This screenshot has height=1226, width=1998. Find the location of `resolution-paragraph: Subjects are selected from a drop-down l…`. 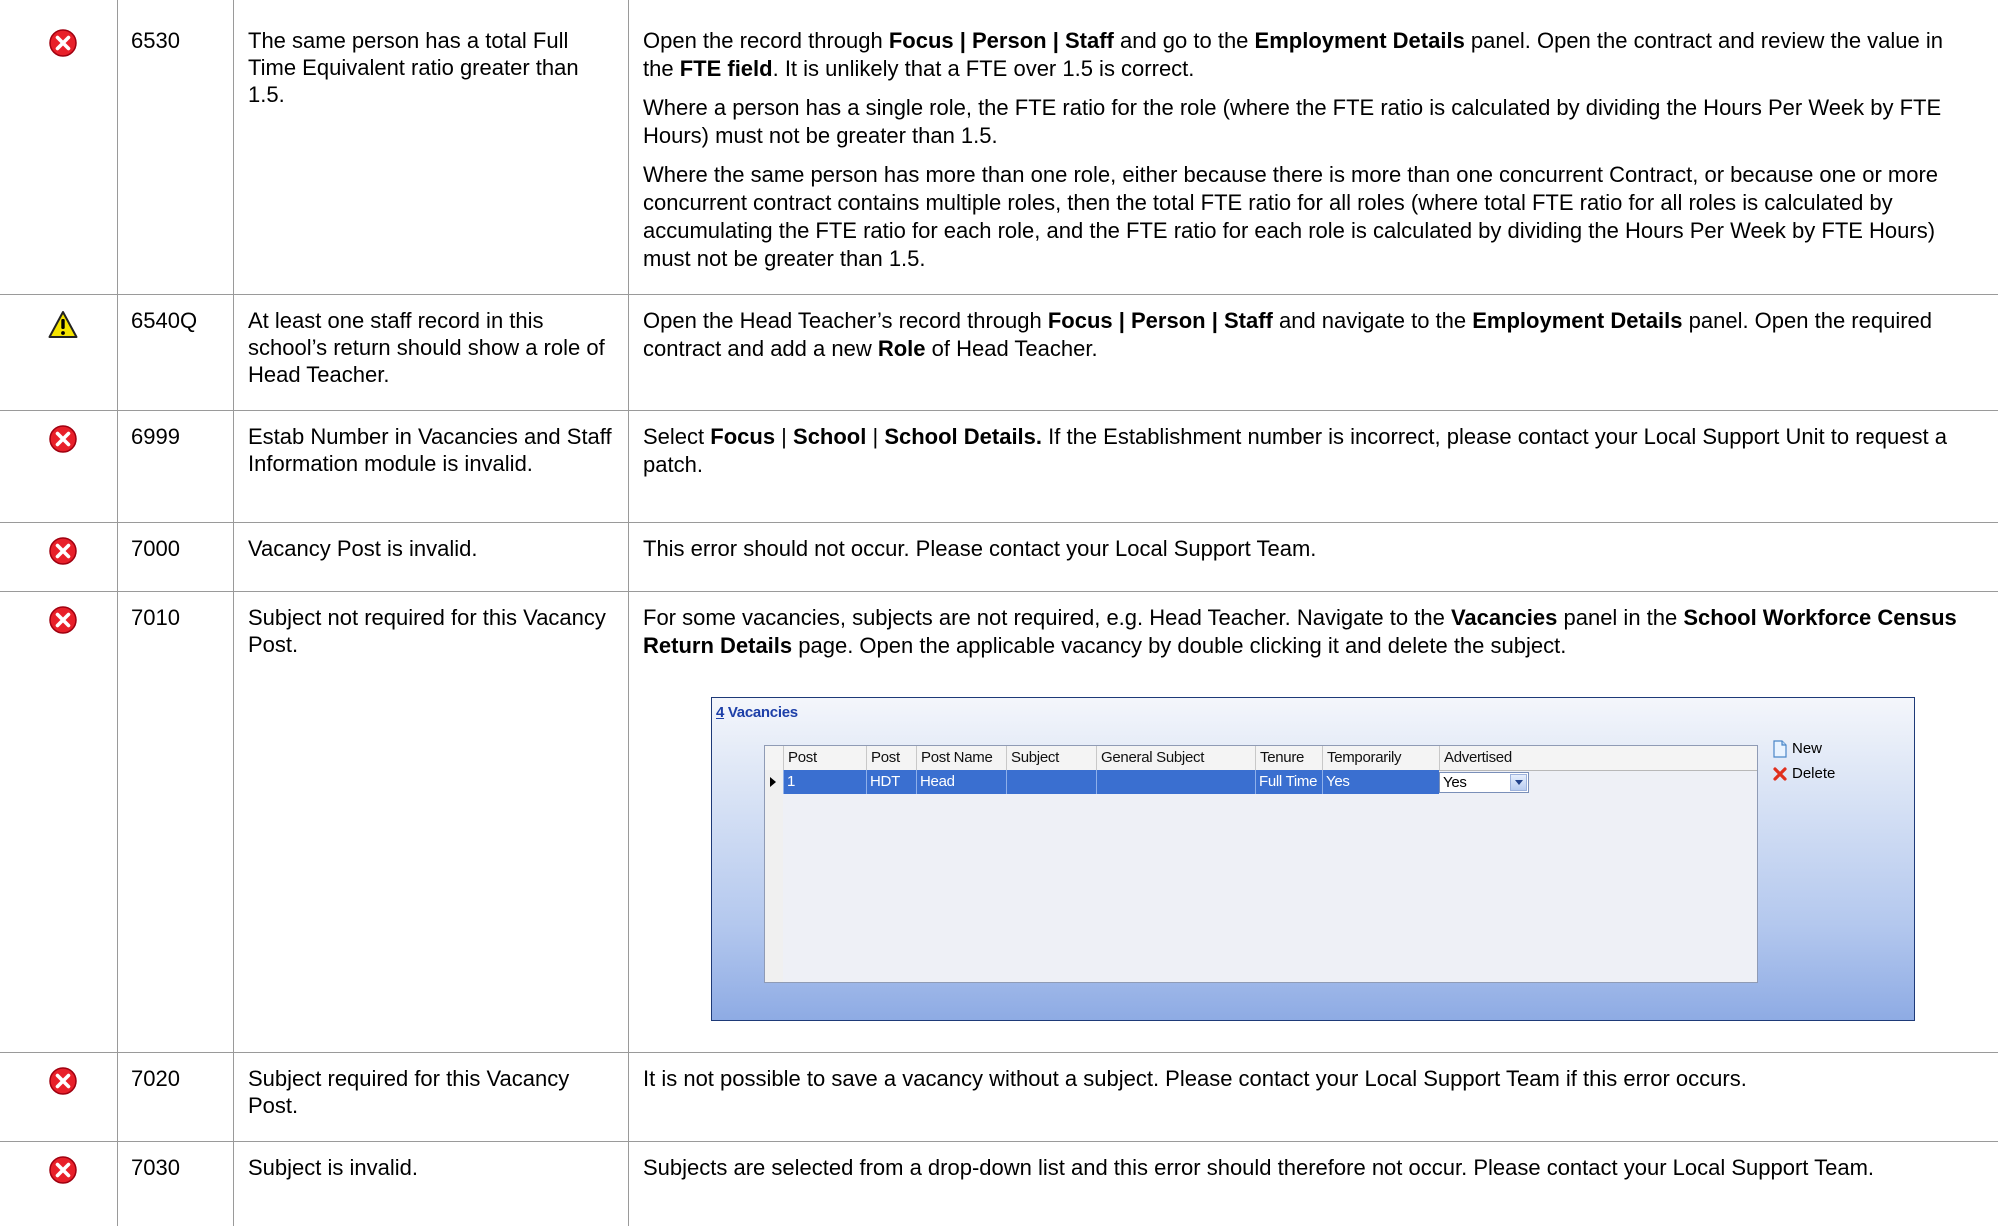

resolution-paragraph: Subjects are selected from a drop-down l… is located at coordinates (1308, 1168).